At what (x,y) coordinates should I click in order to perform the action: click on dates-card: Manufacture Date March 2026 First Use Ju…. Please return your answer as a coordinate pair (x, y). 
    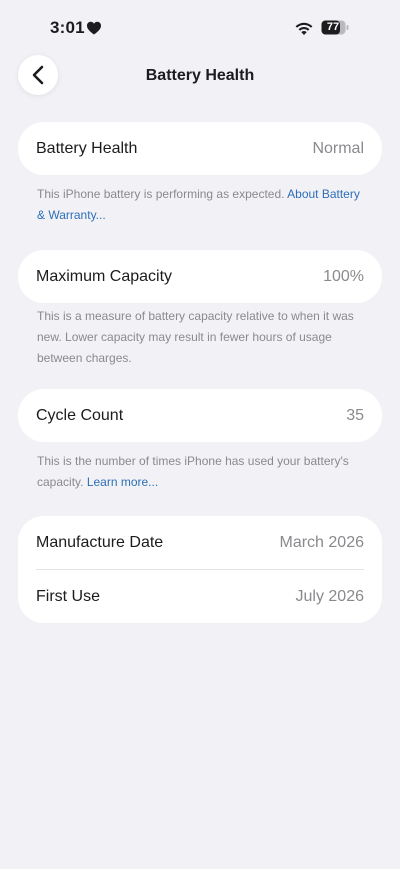
    Looking at the image, I should click on (200, 569).